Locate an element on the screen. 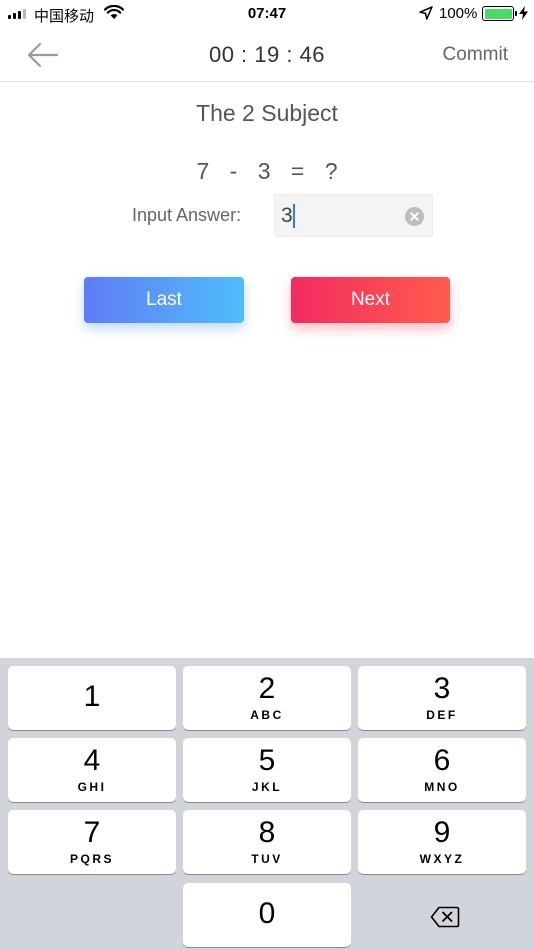 Image resolution: width=534 pixels, height=950 pixels. nav-bar: 00 : 19 : 46 Commit is located at coordinates (267, 55).